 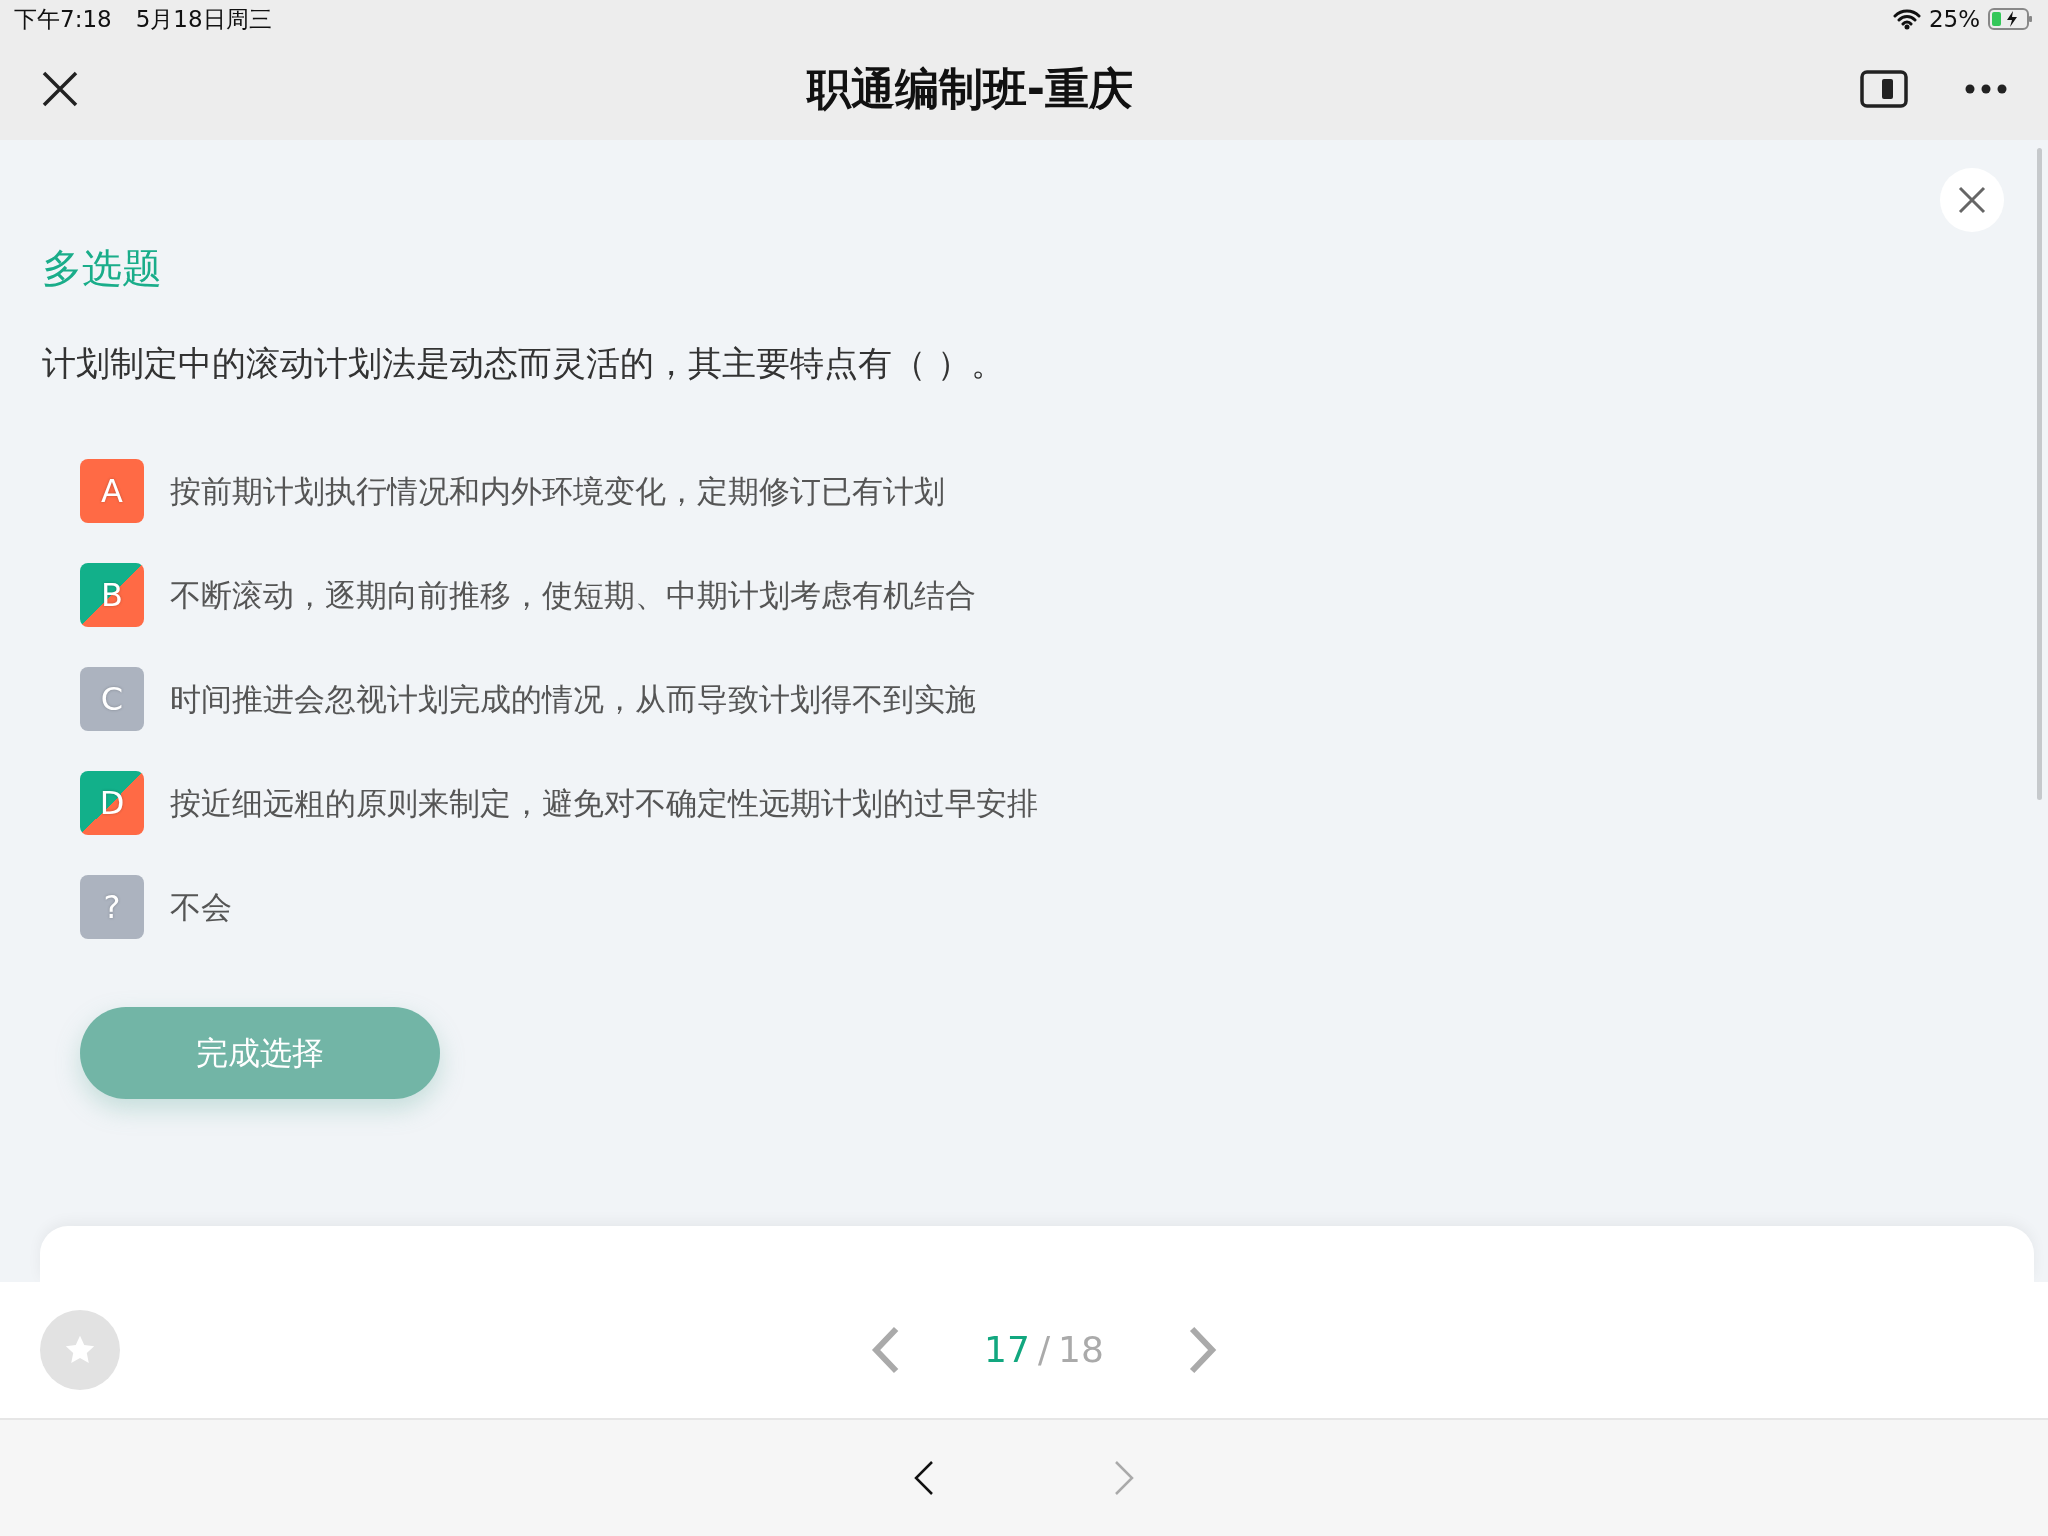 What do you see at coordinates (1906, 19) in the screenshot?
I see `wifi-icon` at bounding box center [1906, 19].